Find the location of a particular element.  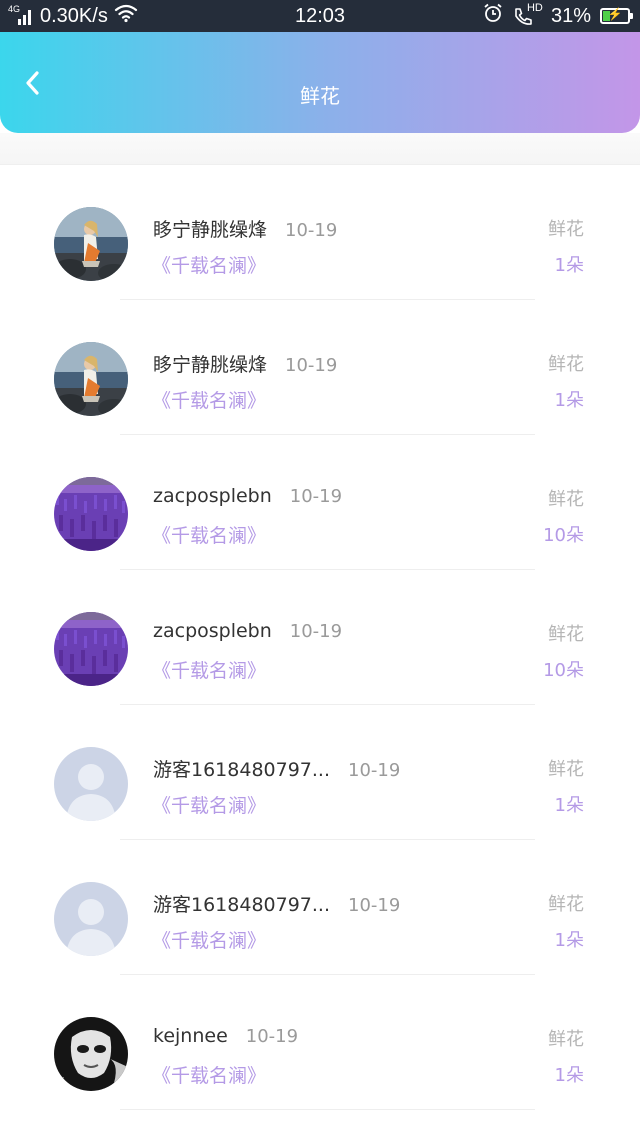

page-title: 鲜花 is located at coordinates (320, 96).